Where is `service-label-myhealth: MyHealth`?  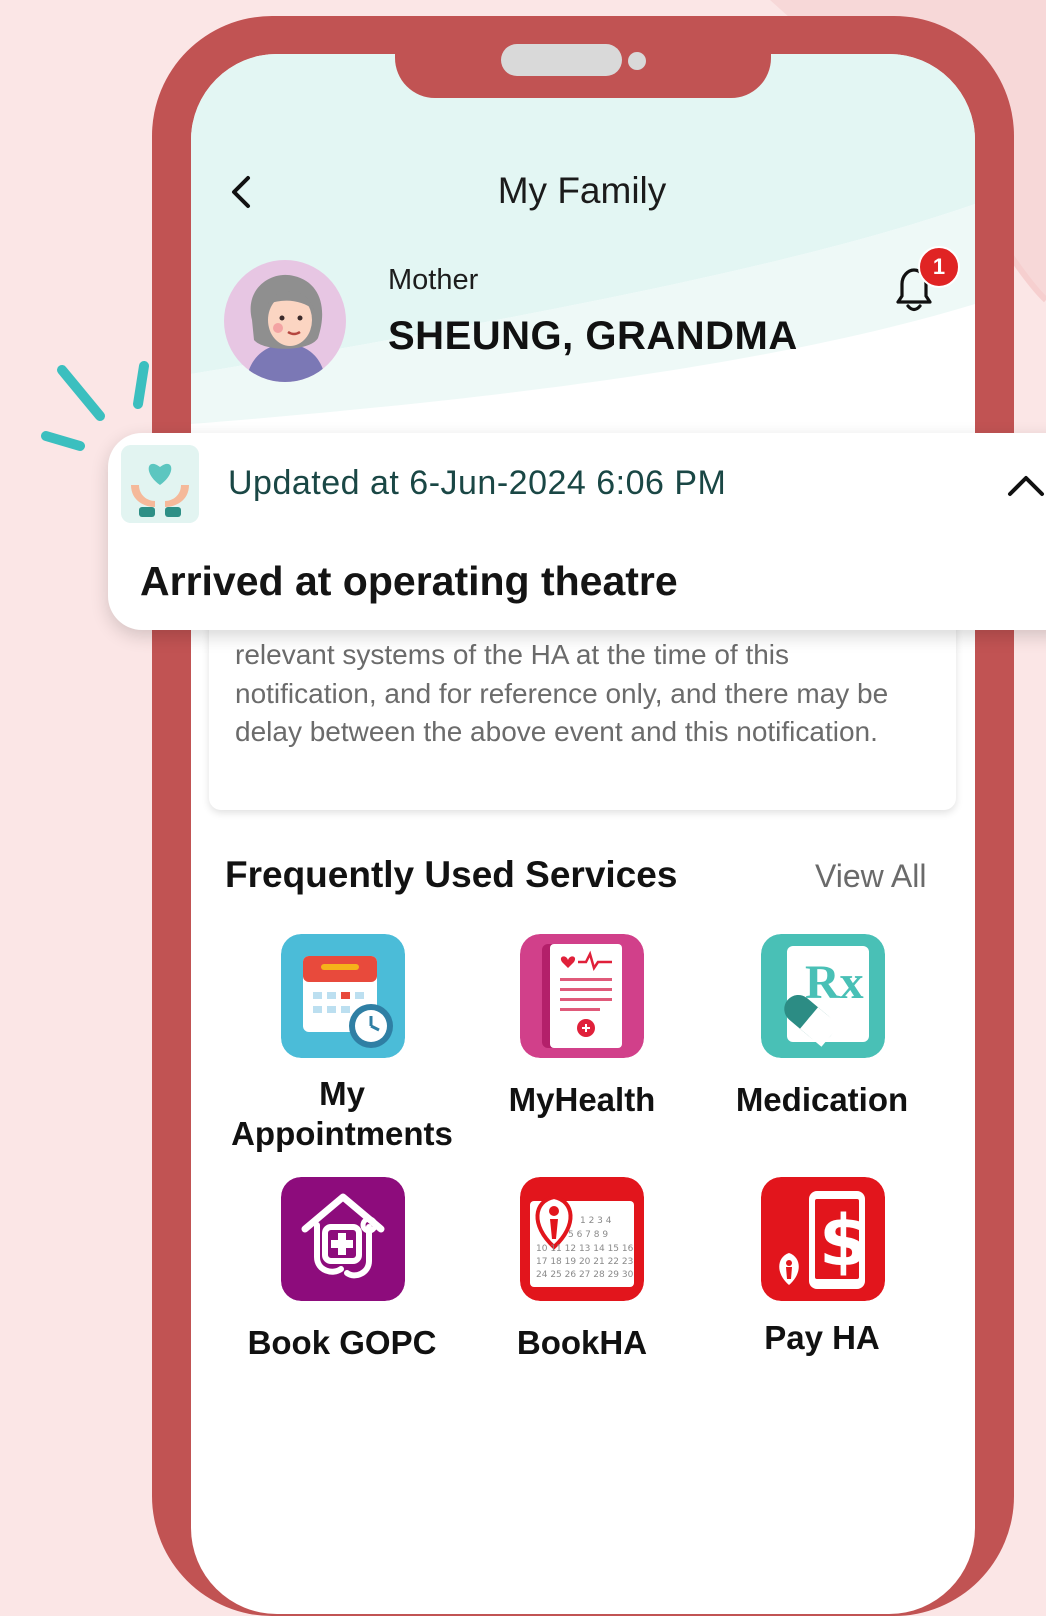 service-label-myhealth: MyHealth is located at coordinates (582, 1100).